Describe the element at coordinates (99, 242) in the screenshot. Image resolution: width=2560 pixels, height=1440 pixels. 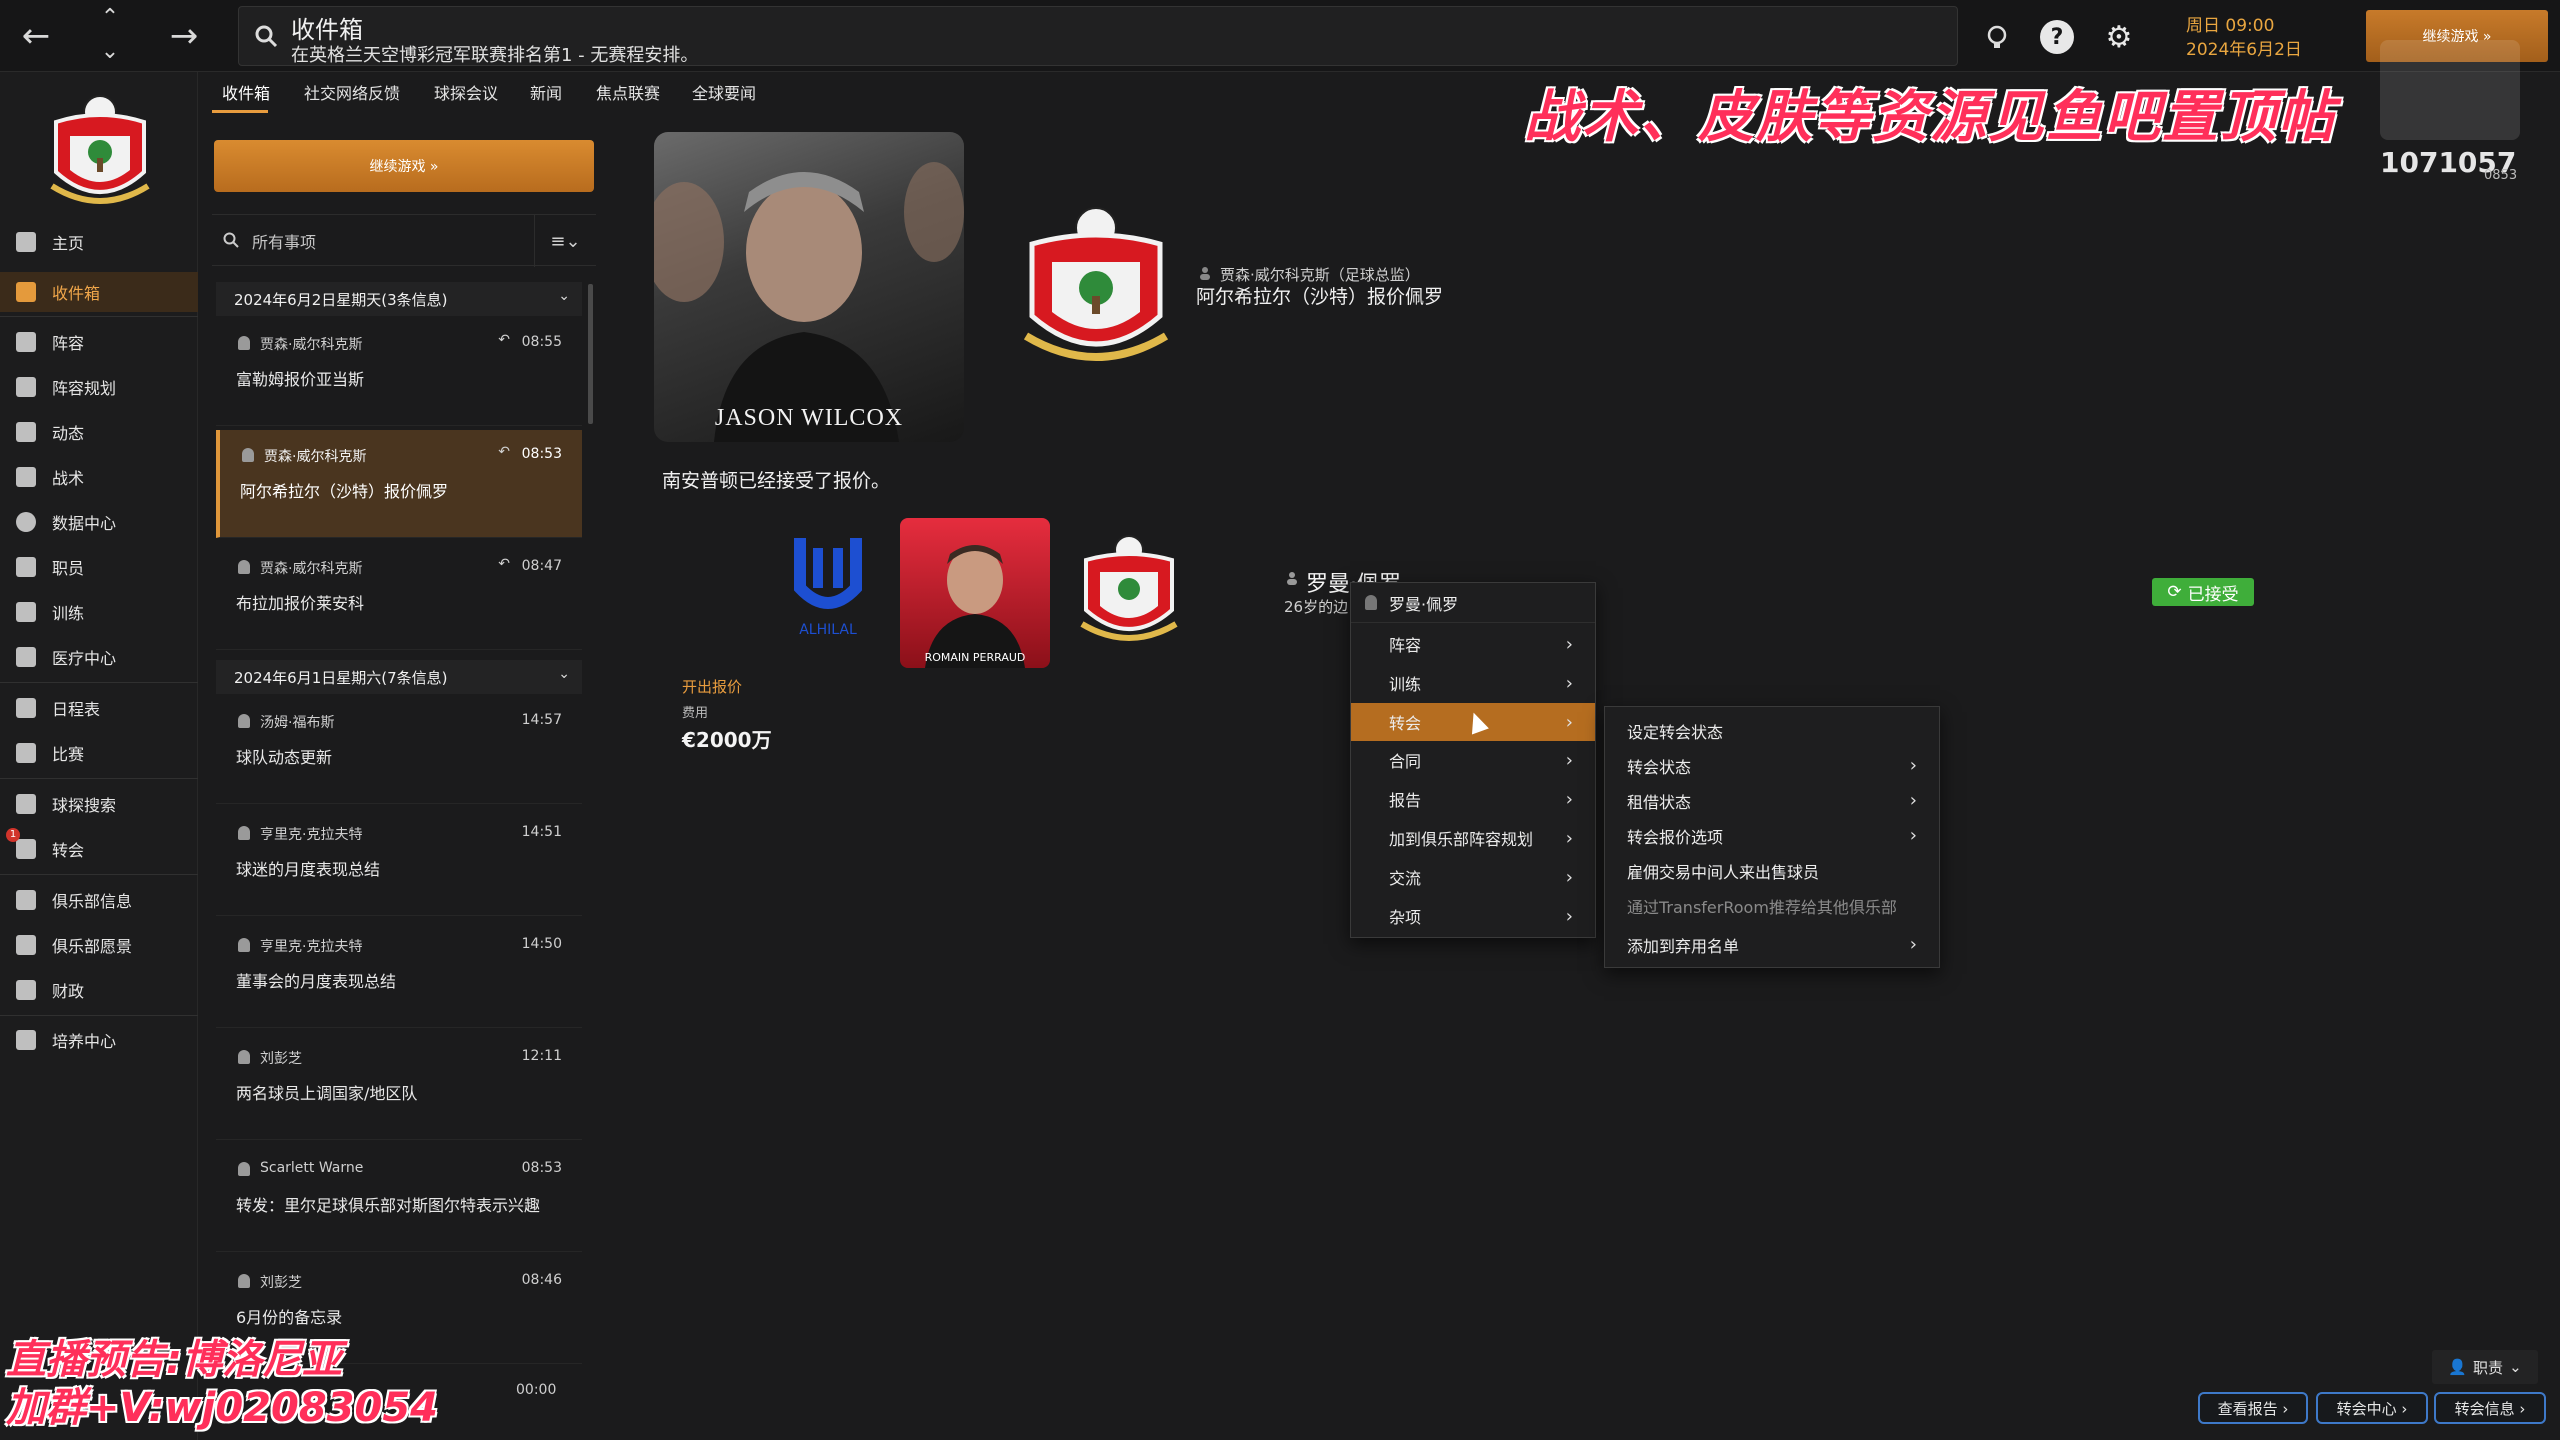
I see `sidebar-item-home: 主页` at that location.